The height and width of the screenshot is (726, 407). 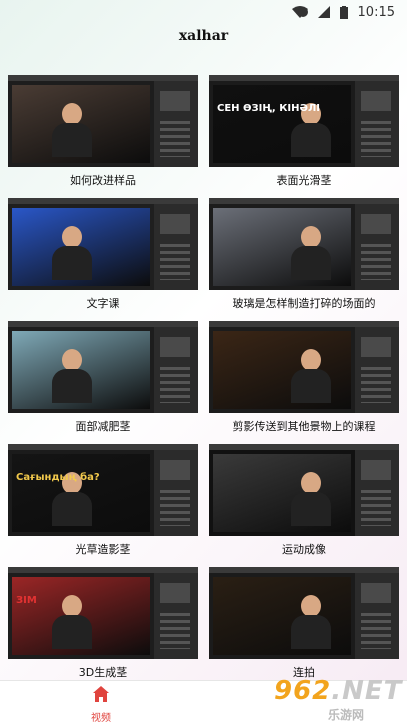 I want to click on video-card: 运动成像, so click(x=304, y=505).